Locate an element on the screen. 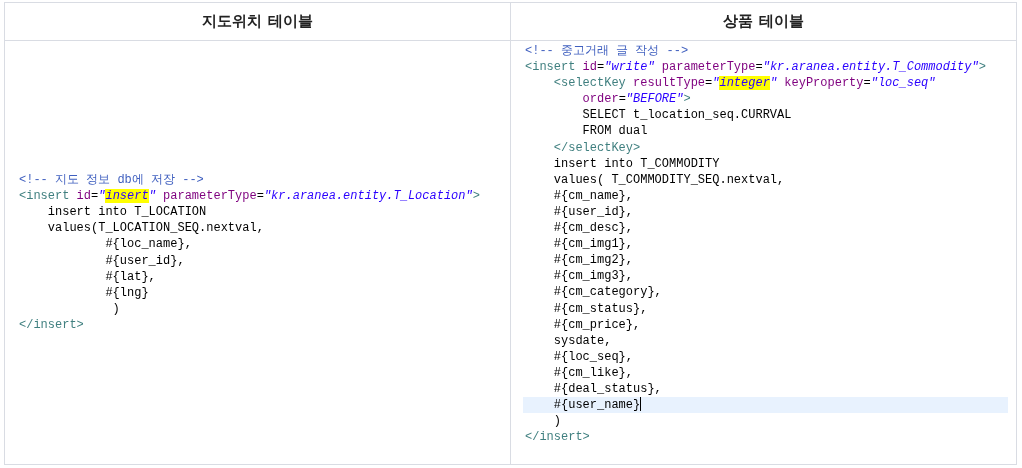 The image size is (1022, 468). code-line: <!-- 중고거래 글 작성 --> is located at coordinates (607, 51).